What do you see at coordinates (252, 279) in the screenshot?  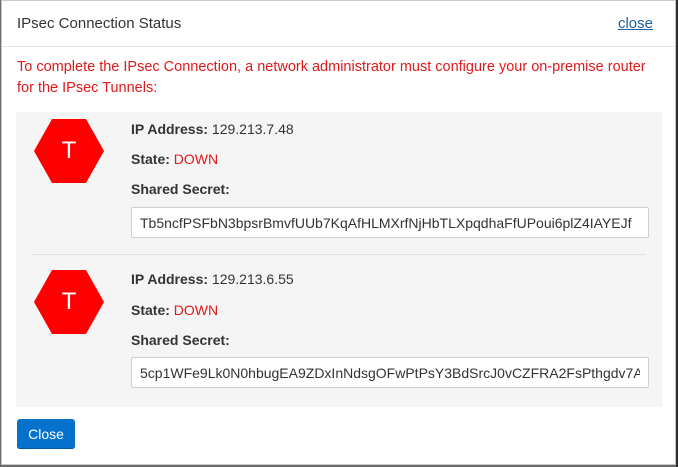 I see `ip-address-value: 129.213.6.55` at bounding box center [252, 279].